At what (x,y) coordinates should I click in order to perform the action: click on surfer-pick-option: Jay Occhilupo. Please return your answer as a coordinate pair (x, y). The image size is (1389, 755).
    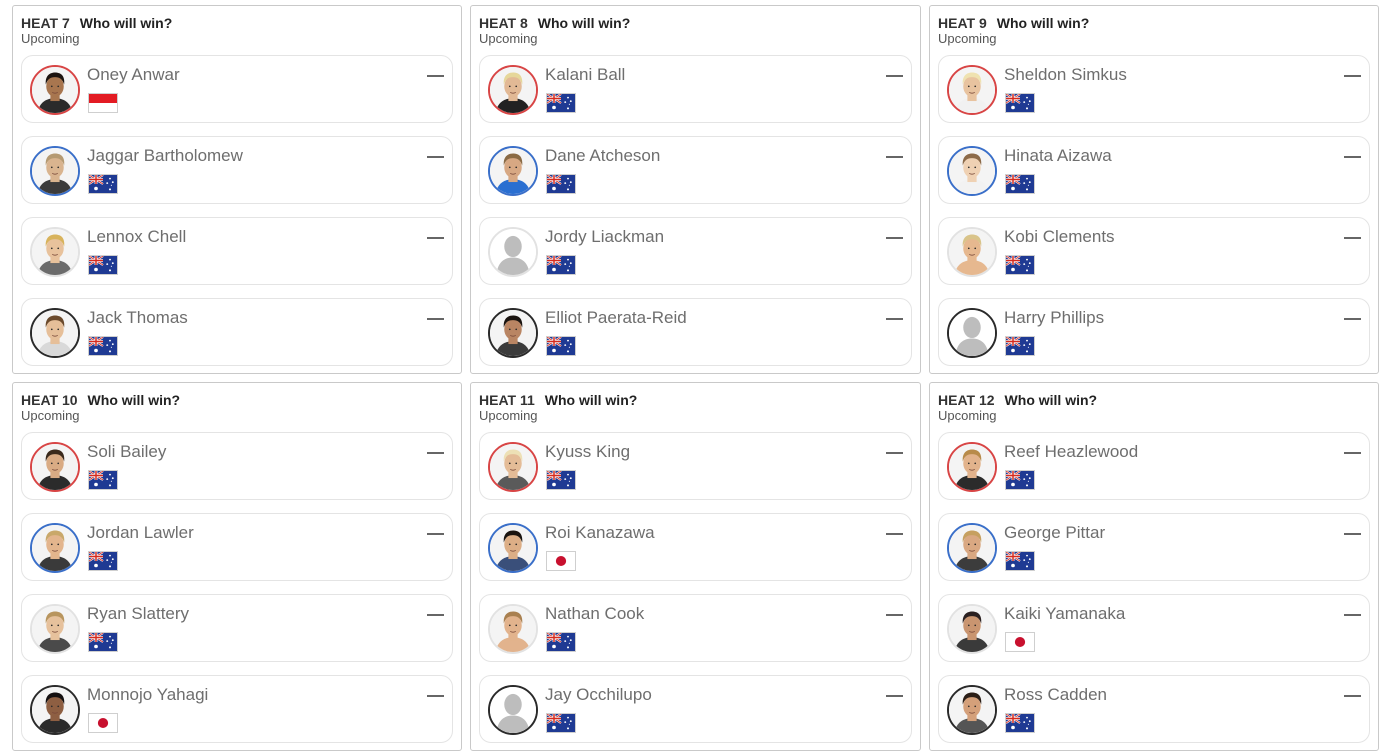
    Looking at the image, I should click on (695, 709).